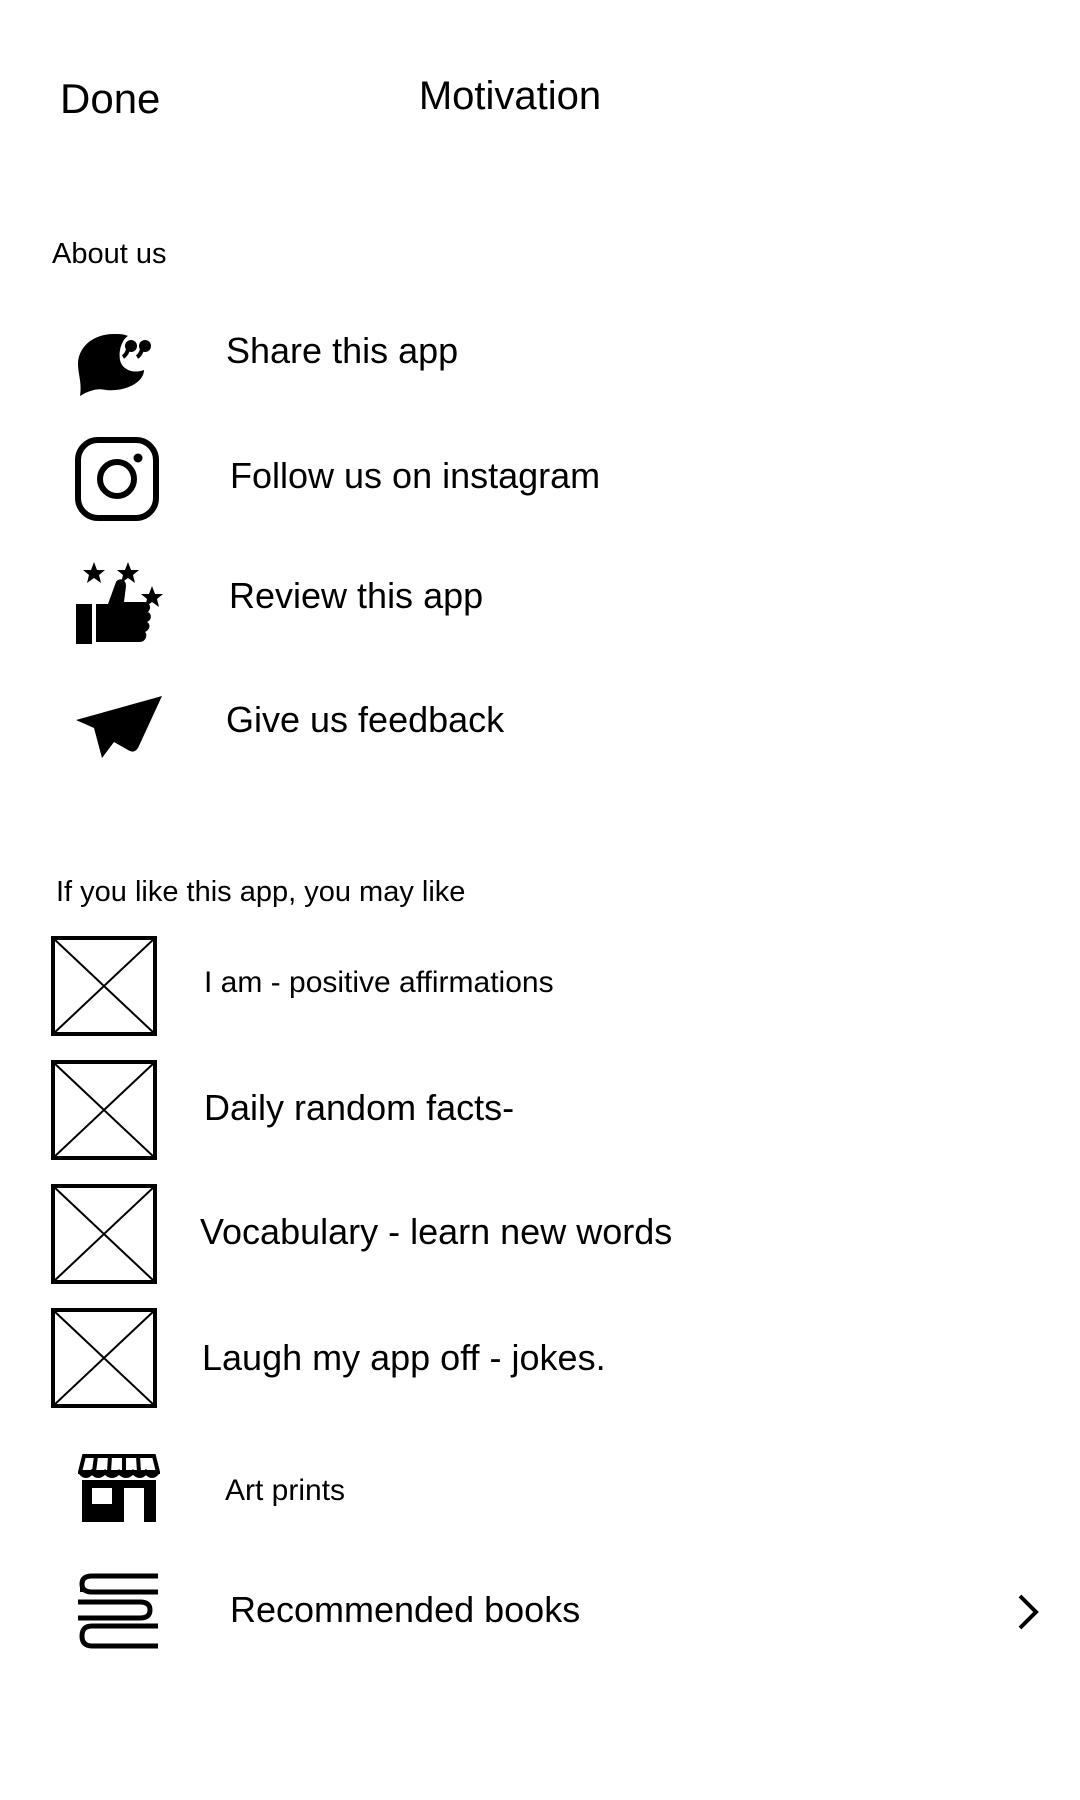  Describe the element at coordinates (285, 1490) in the screenshot. I see `art-prints-label: Art prints` at that location.